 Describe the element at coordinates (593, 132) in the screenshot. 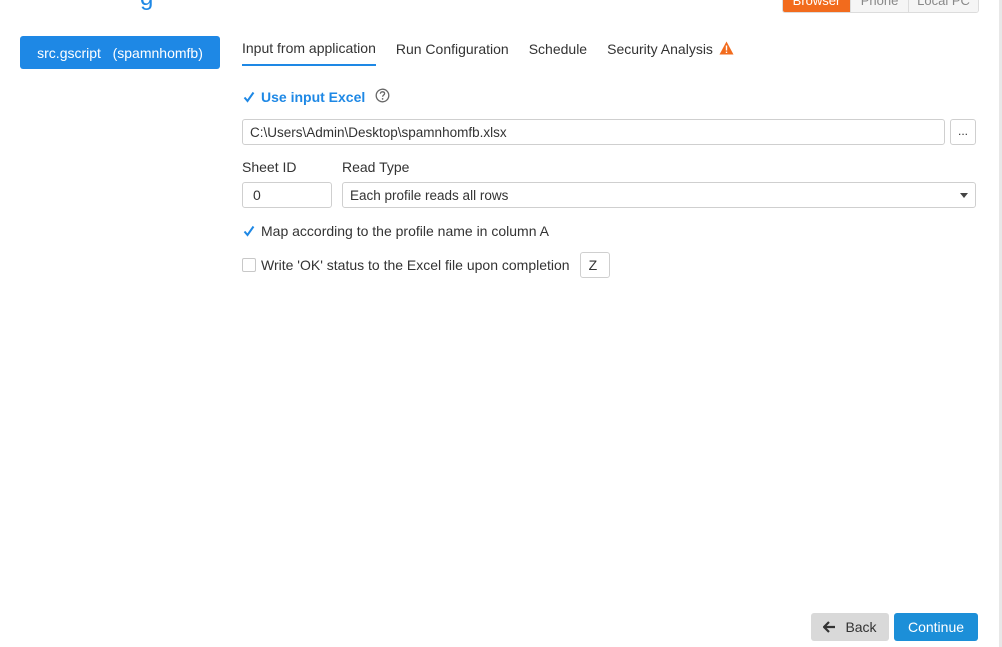

I see `excel-file-path-input: C:\Users\Admin\Desktop\spamnhomfb.xlsx` at that location.